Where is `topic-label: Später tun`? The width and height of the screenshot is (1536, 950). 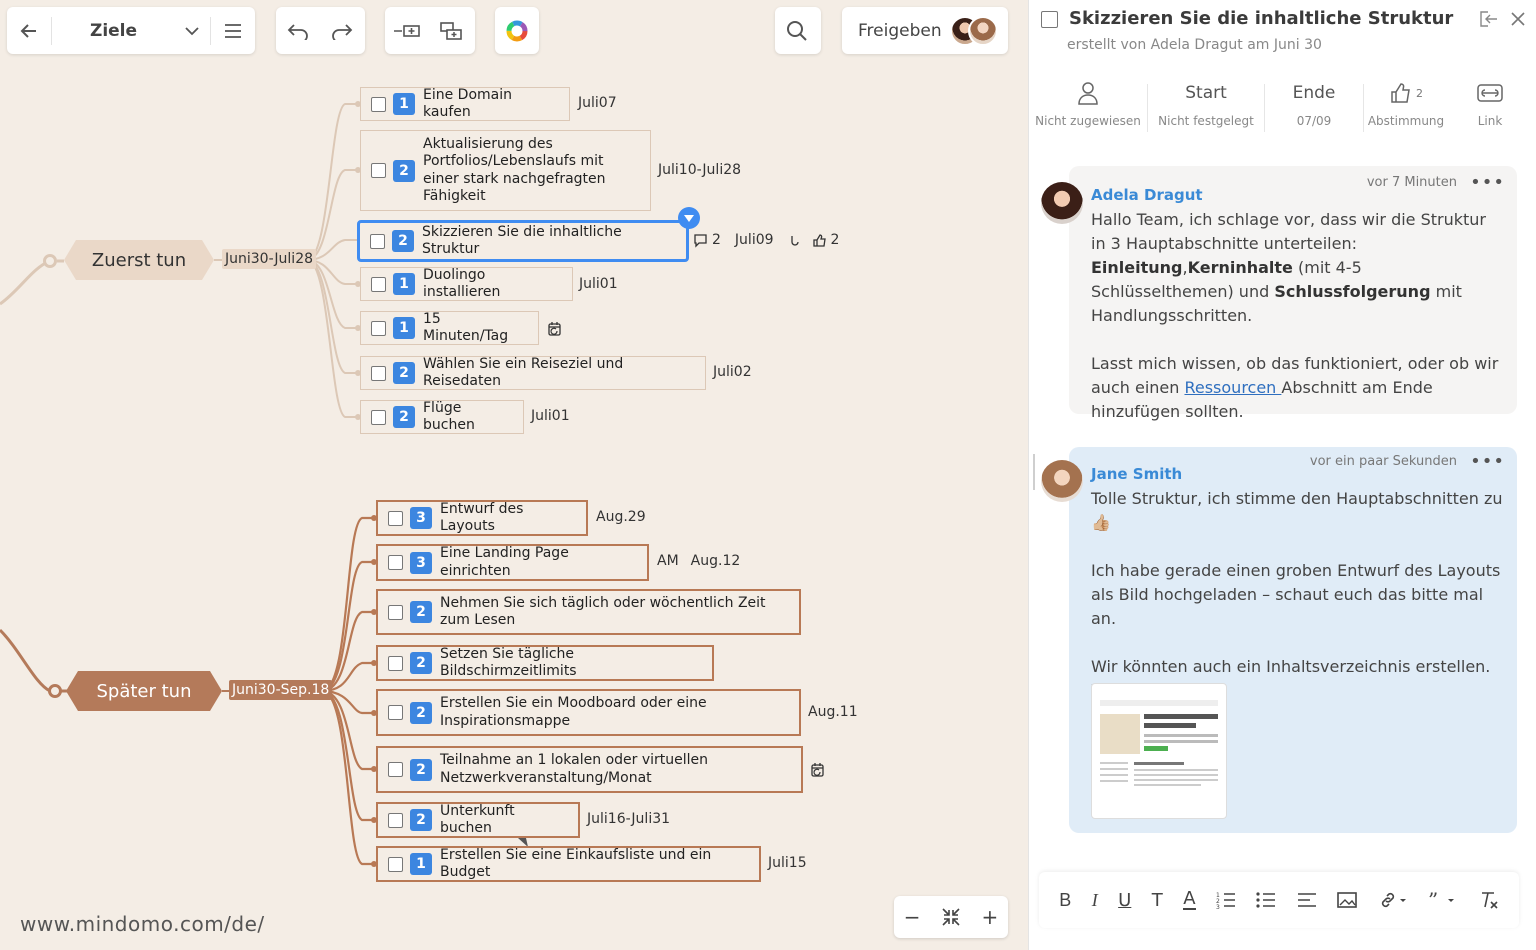 topic-label: Später tun is located at coordinates (144, 691).